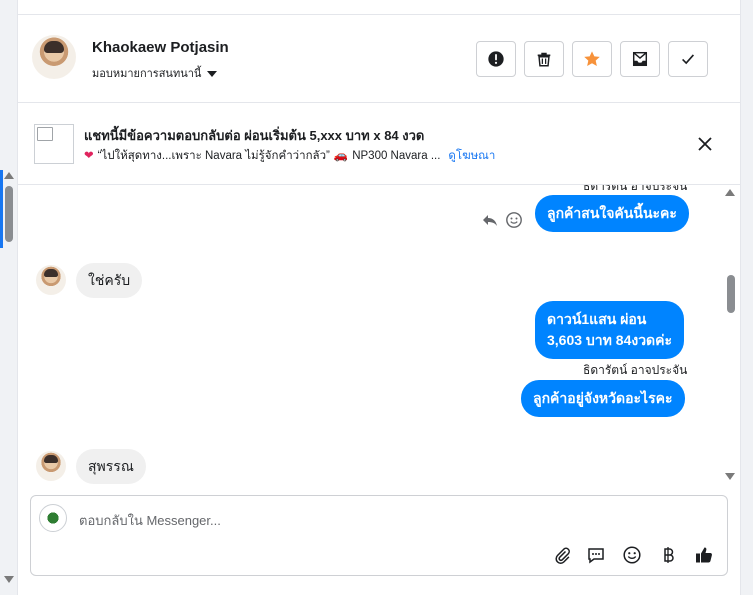 The image size is (753, 595). Describe the element at coordinates (54, 57) in the screenshot. I see `contact-avatar` at that location.